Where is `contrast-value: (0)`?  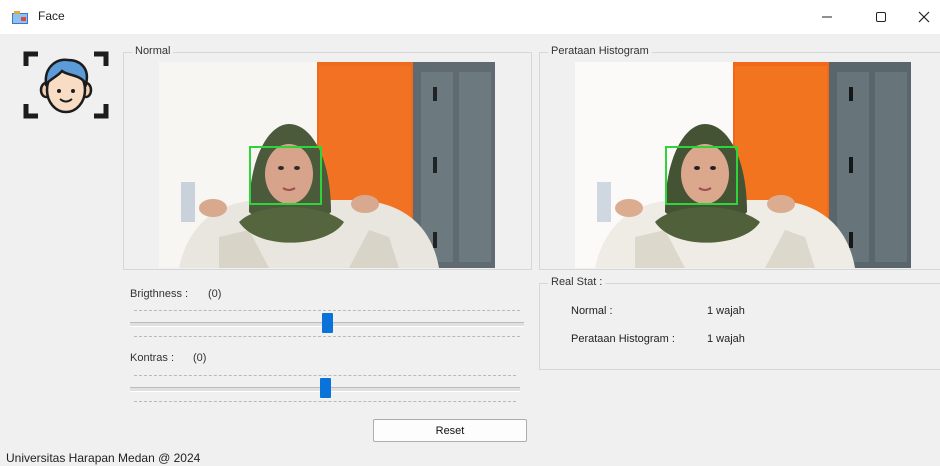 contrast-value: (0) is located at coordinates (200, 358).